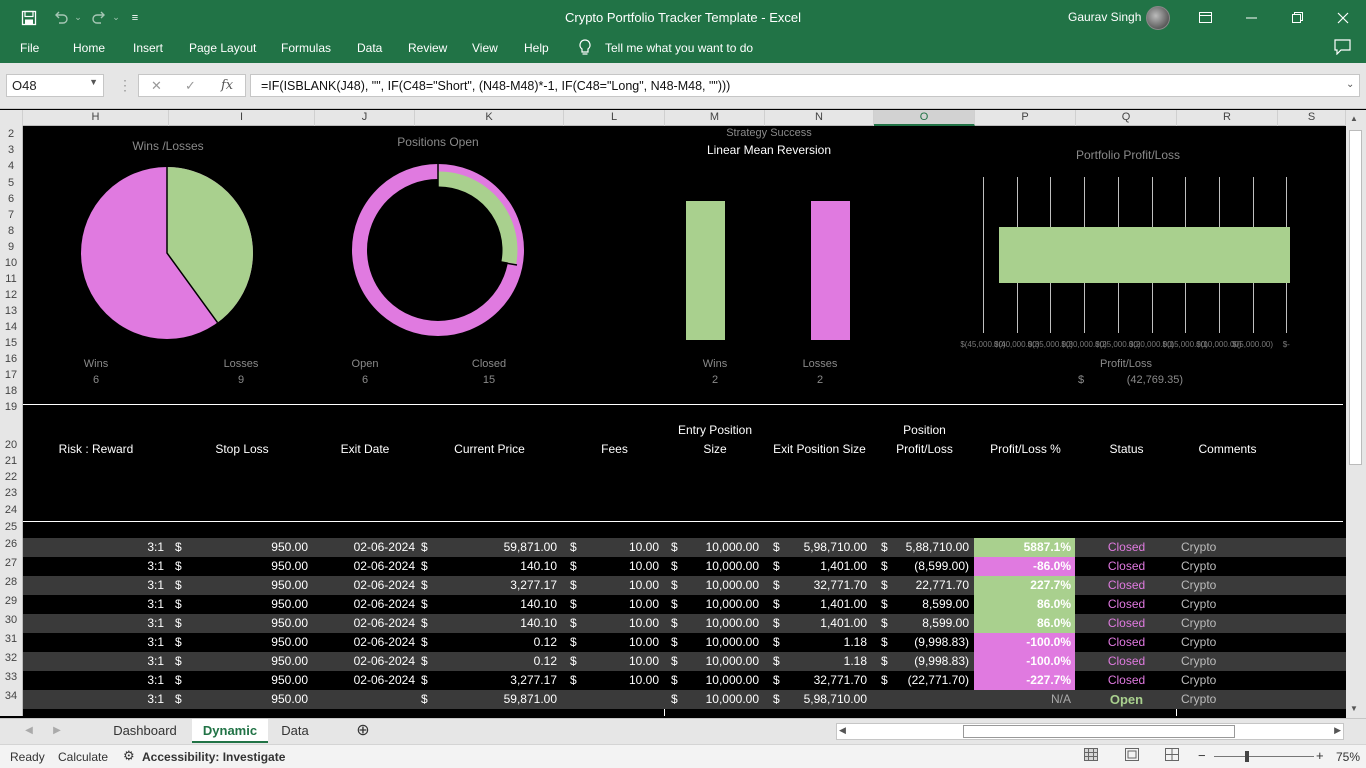 Image resolution: width=1366 pixels, height=768 pixels. I want to click on name-box: O48 ▼, so click(55, 85).